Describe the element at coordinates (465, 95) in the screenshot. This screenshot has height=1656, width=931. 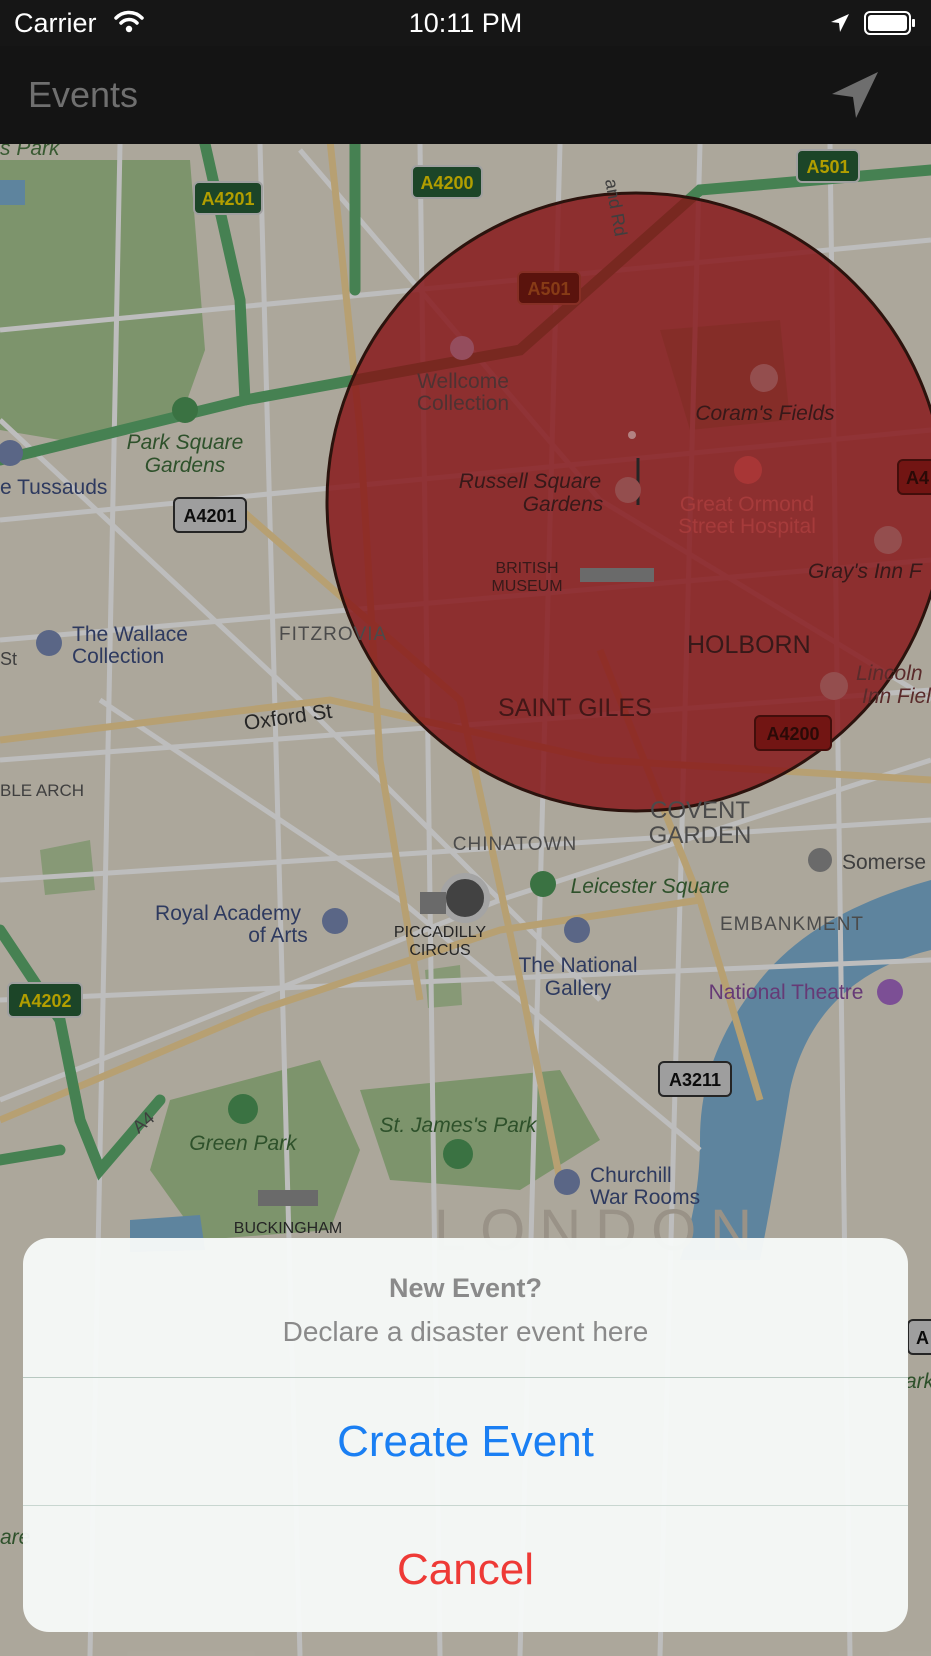
I see `navigation-bar: Events` at that location.